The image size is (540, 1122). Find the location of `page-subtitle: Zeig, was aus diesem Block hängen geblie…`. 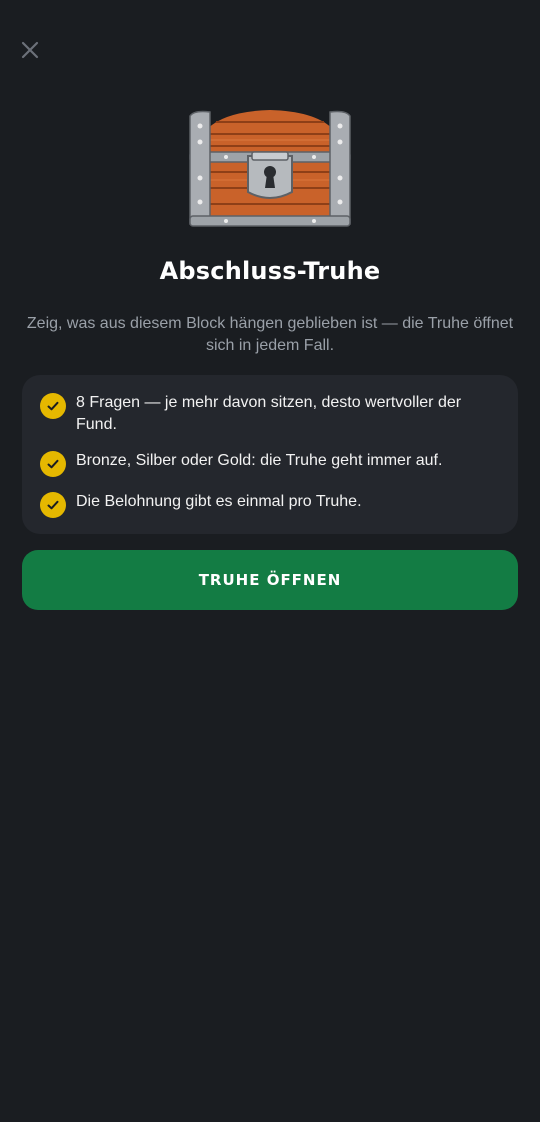

page-subtitle: Zeig, was aus diesem Block hängen geblie… is located at coordinates (270, 334).